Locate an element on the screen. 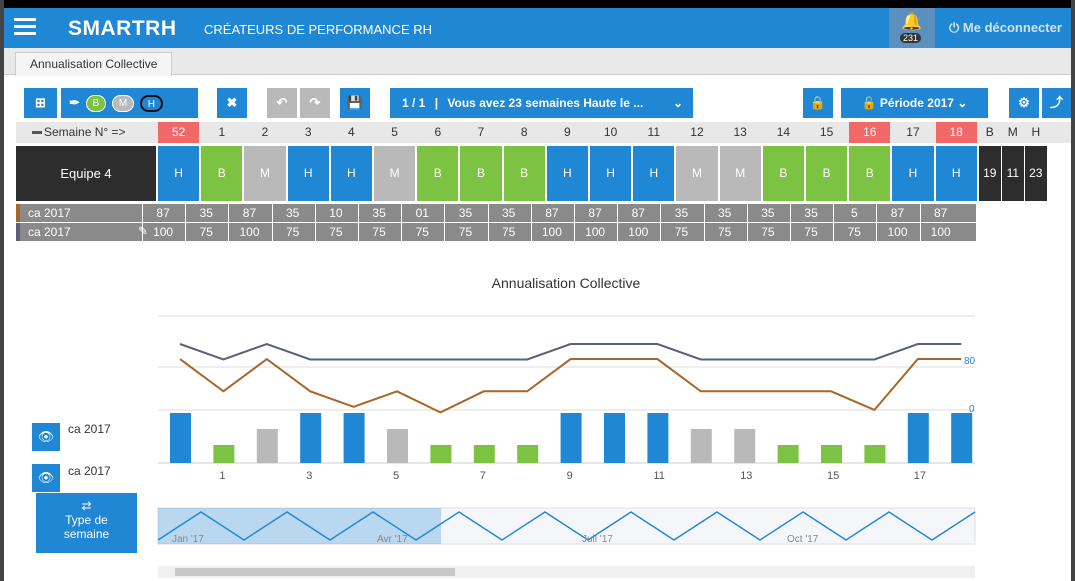 The image size is (1075, 581). tab-annualisation-collective: Annualisation Collective is located at coordinates (94, 64).